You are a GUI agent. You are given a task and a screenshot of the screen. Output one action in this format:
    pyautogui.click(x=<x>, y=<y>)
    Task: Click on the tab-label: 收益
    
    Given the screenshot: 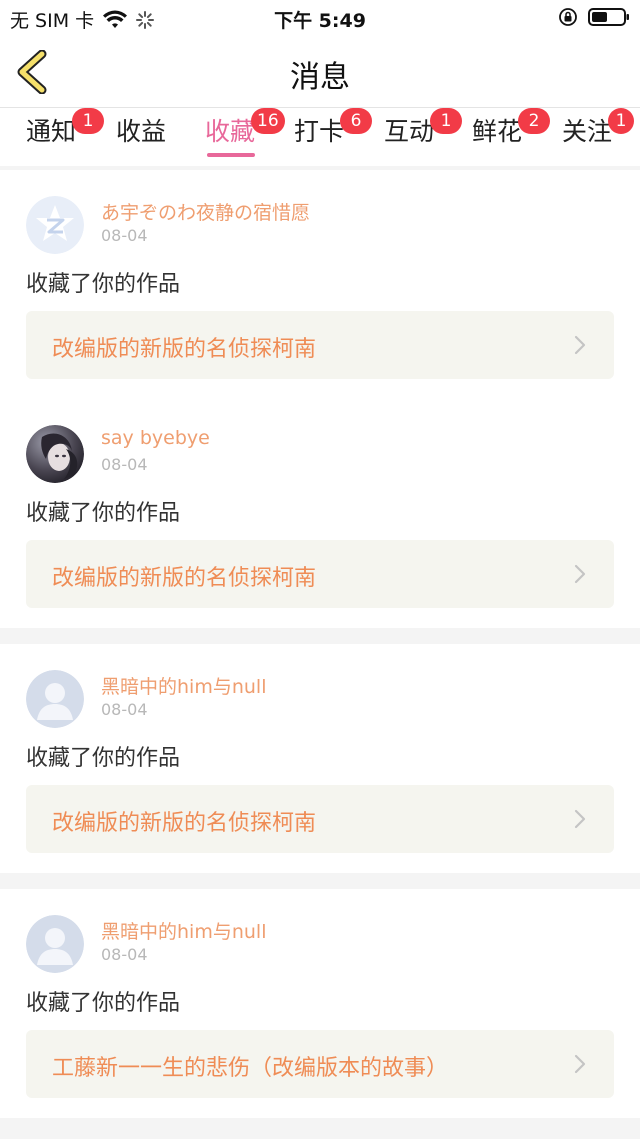 What is the action you would take?
    pyautogui.click(x=141, y=131)
    